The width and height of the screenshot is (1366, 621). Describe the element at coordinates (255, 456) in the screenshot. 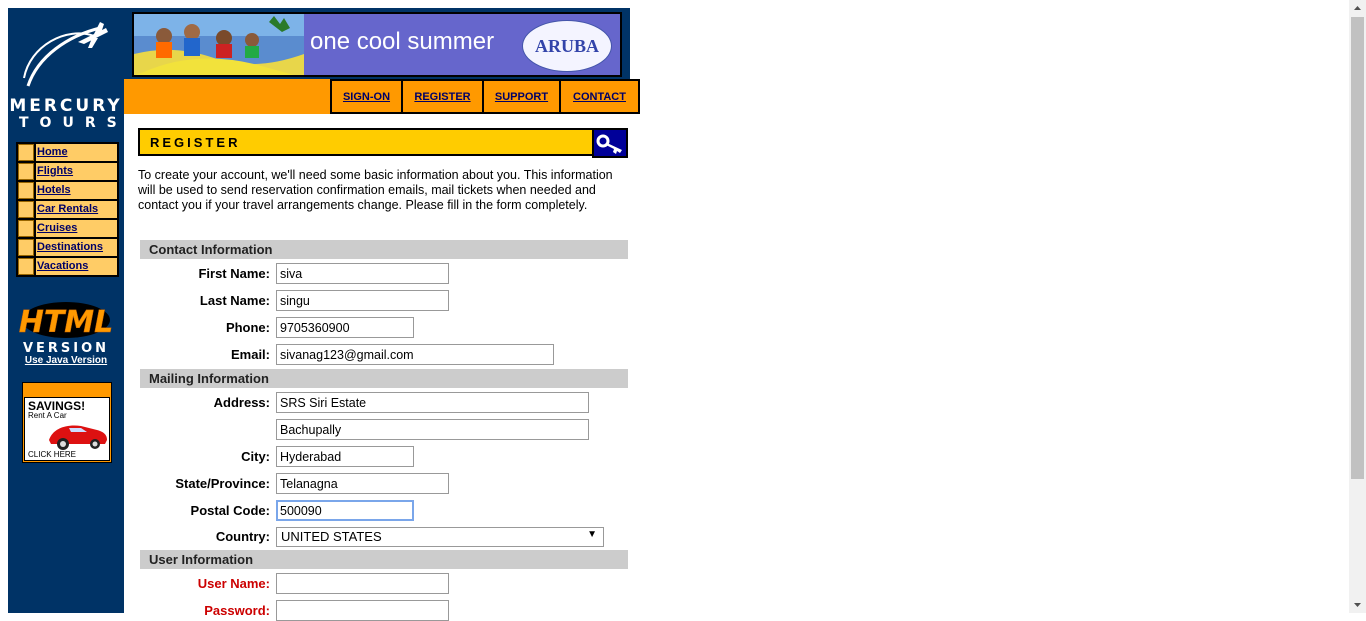

I see `city-label: City:` at that location.